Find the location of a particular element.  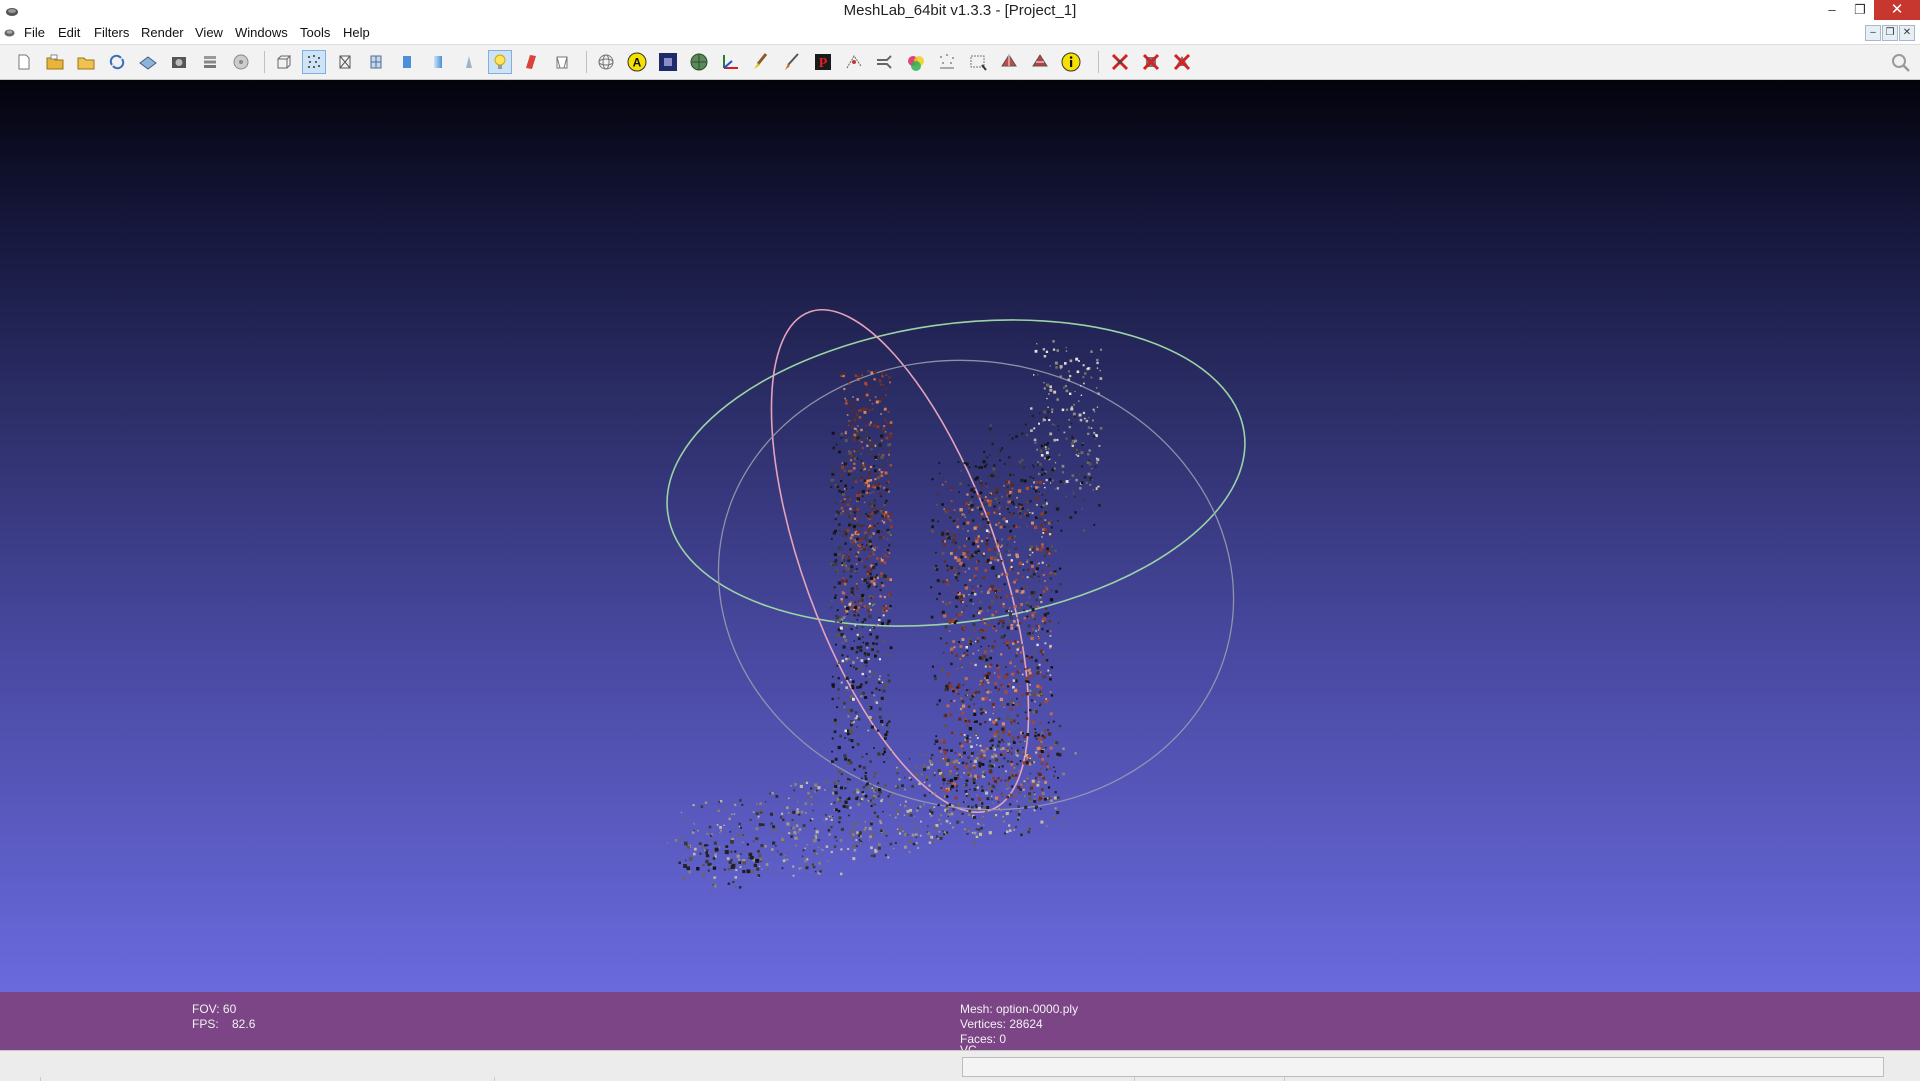

close-button: ✕ is located at coordinates (1897, 10).